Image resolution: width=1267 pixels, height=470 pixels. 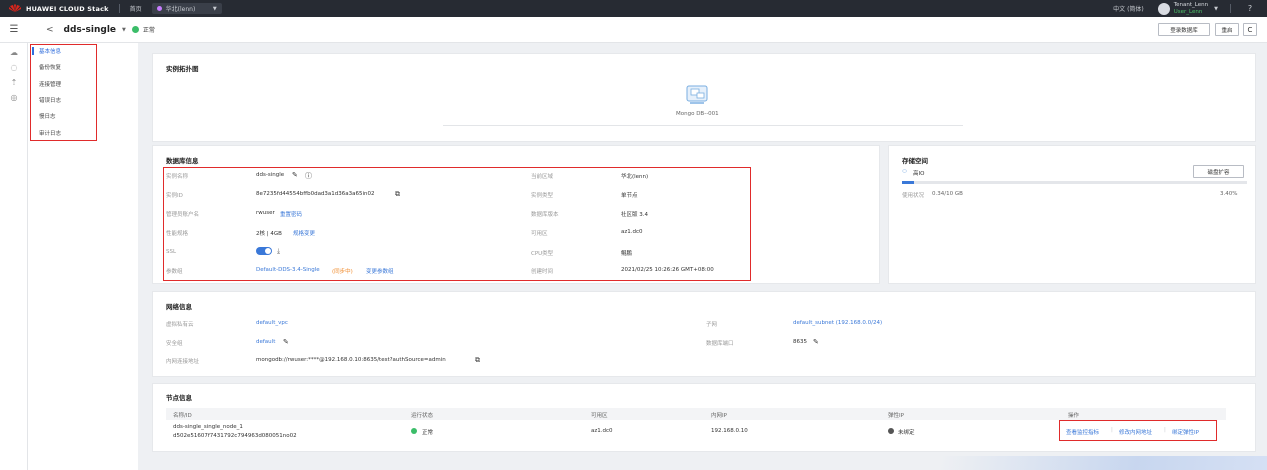 I want to click on storage-progress-bar, so click(x=1074, y=182).